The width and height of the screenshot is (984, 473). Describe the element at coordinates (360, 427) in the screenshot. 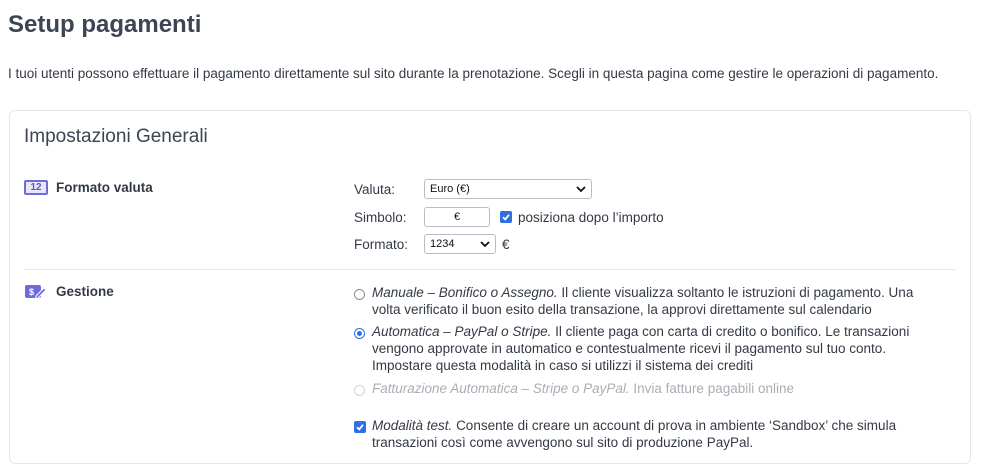

I see `test-mode-checkbox` at that location.